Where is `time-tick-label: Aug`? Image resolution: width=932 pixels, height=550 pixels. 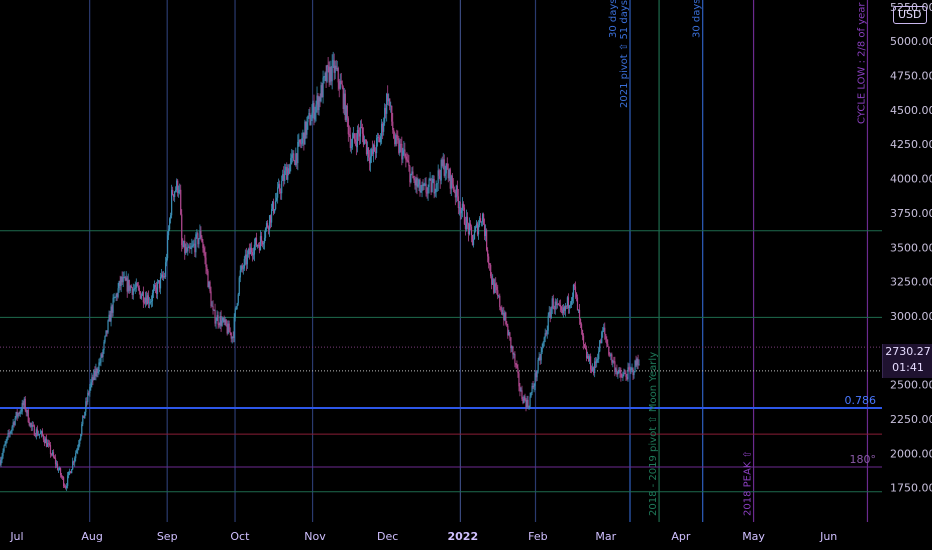 time-tick-label: Aug is located at coordinates (91, 536).